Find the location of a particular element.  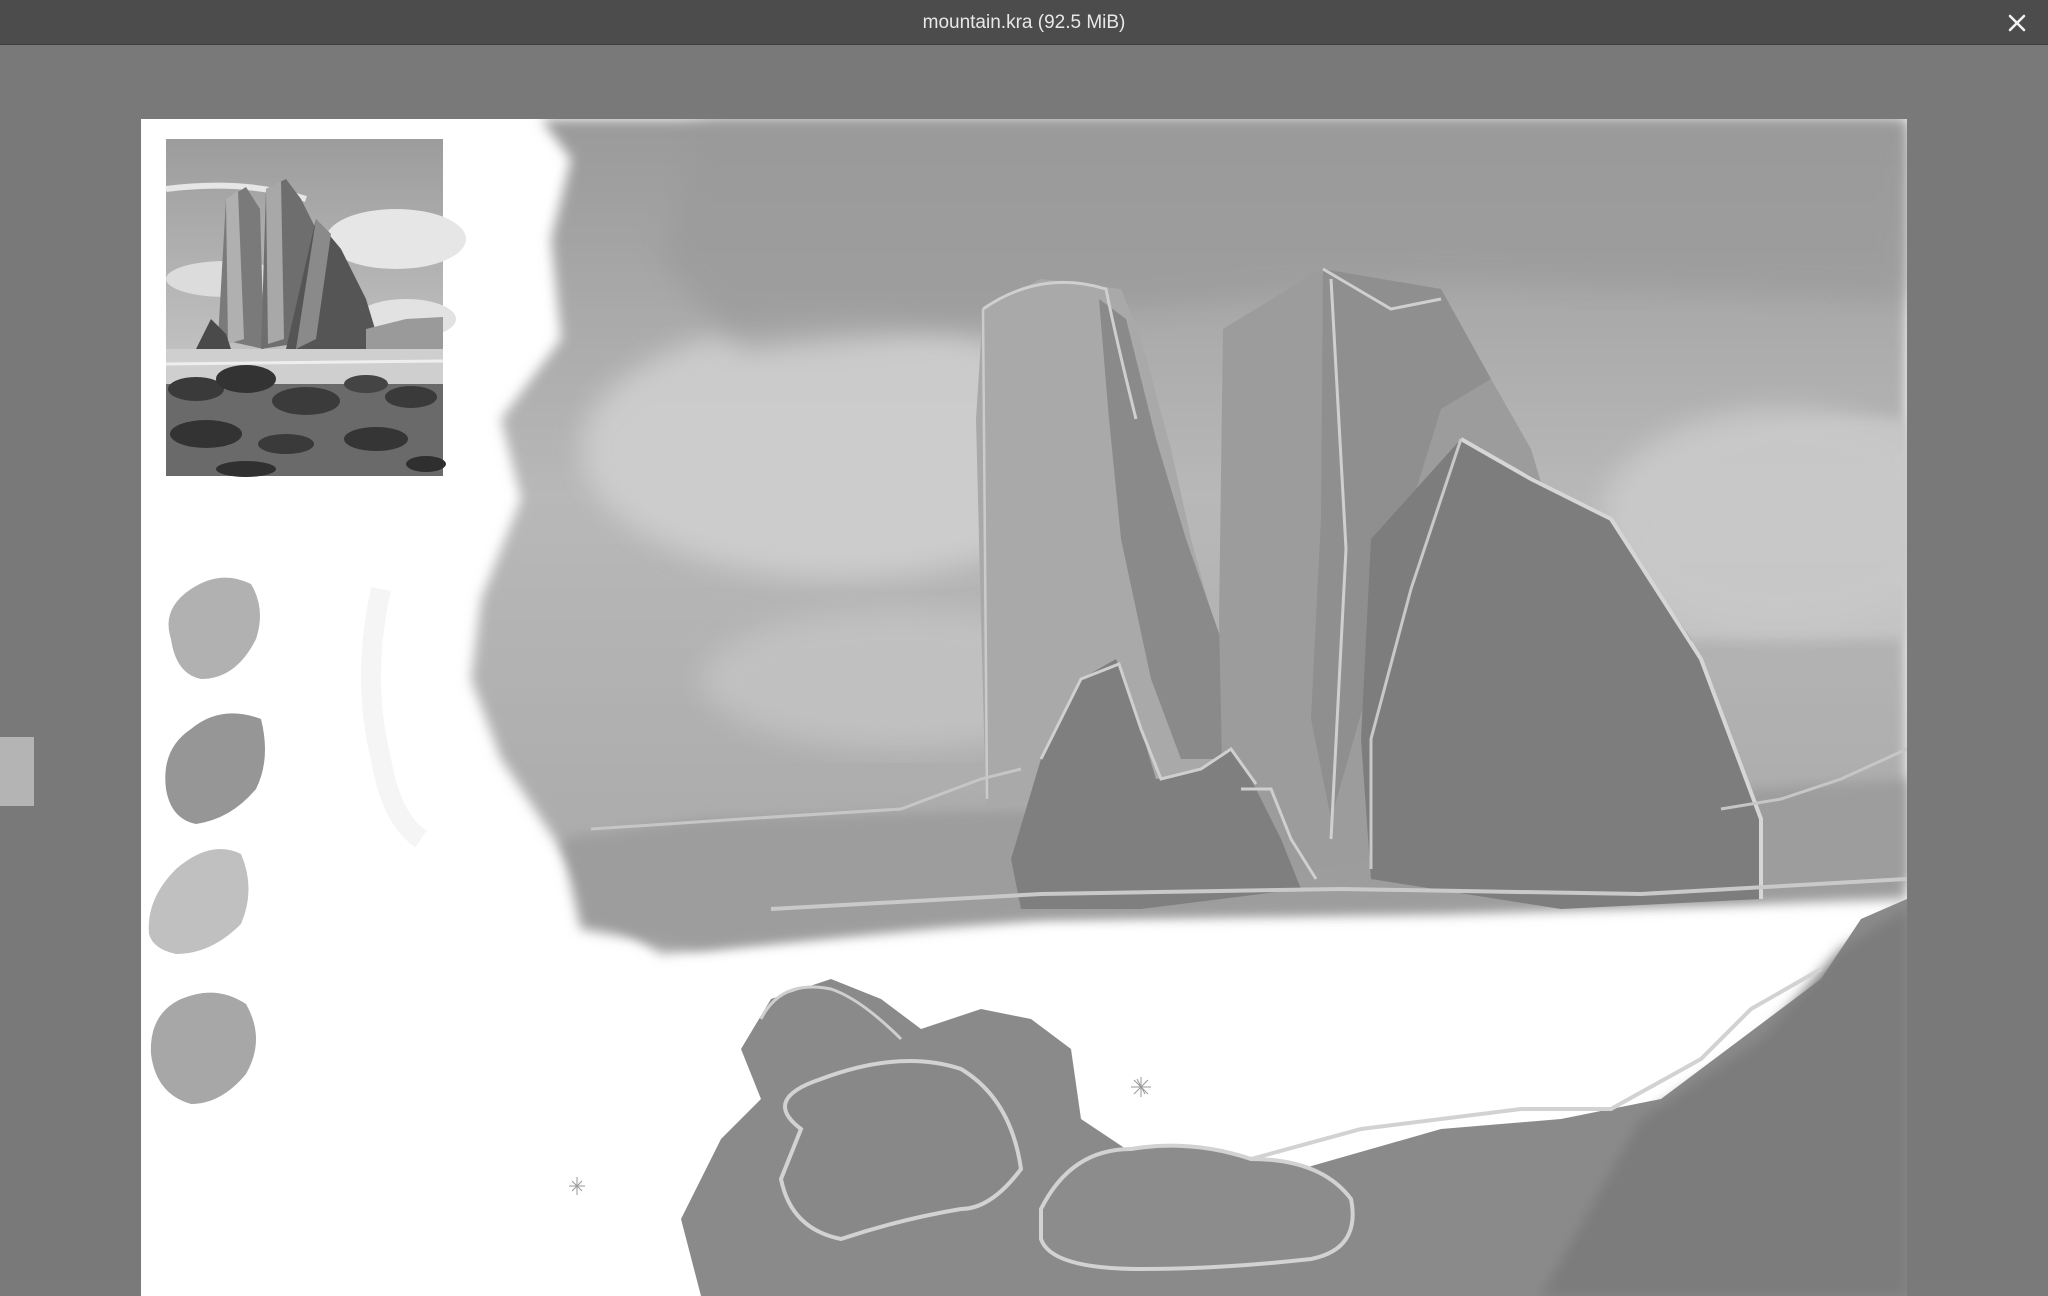

close-icon is located at coordinates (2017, 23).